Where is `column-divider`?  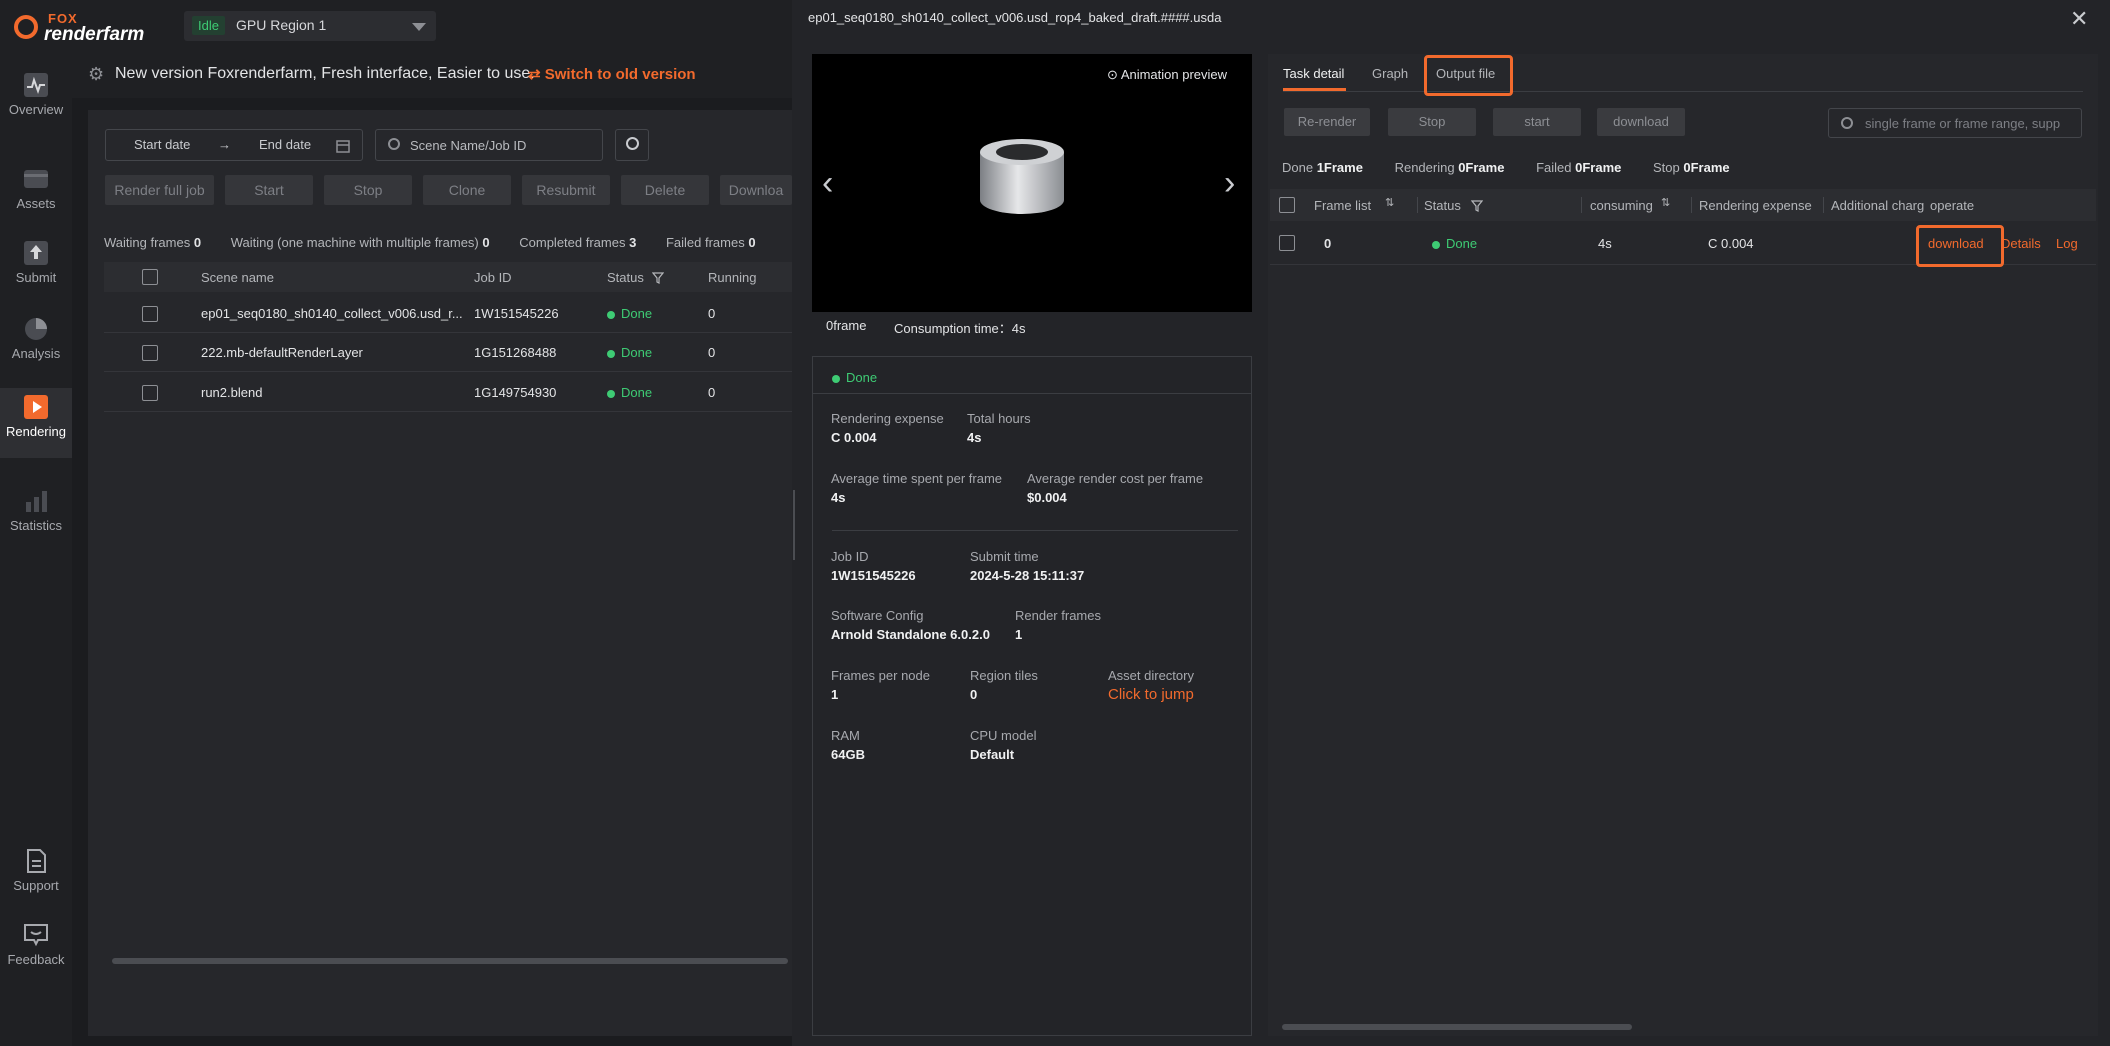
column-divider is located at coordinates (1691, 205).